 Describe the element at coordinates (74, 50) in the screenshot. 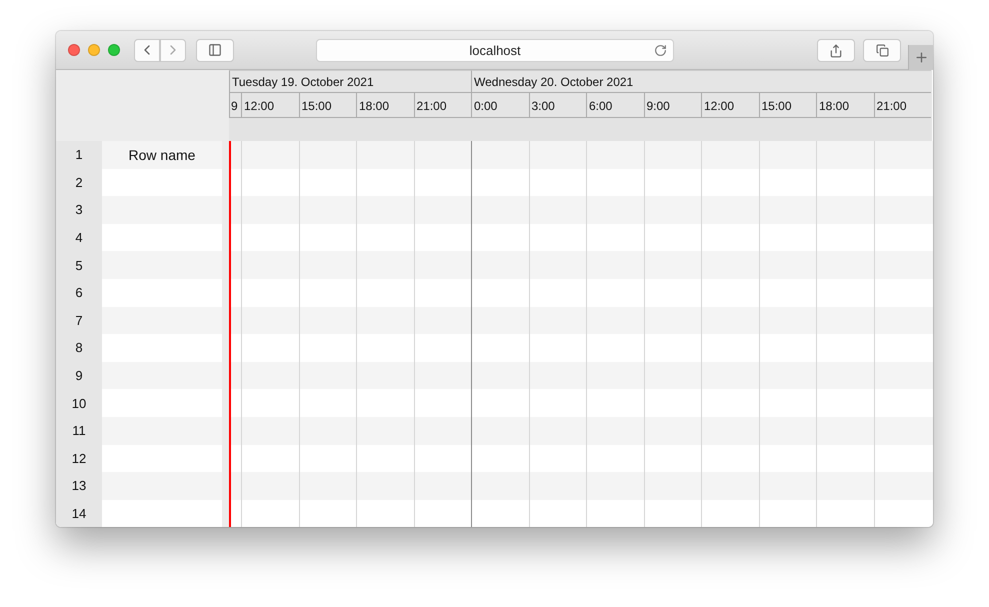

I see `close-button` at that location.